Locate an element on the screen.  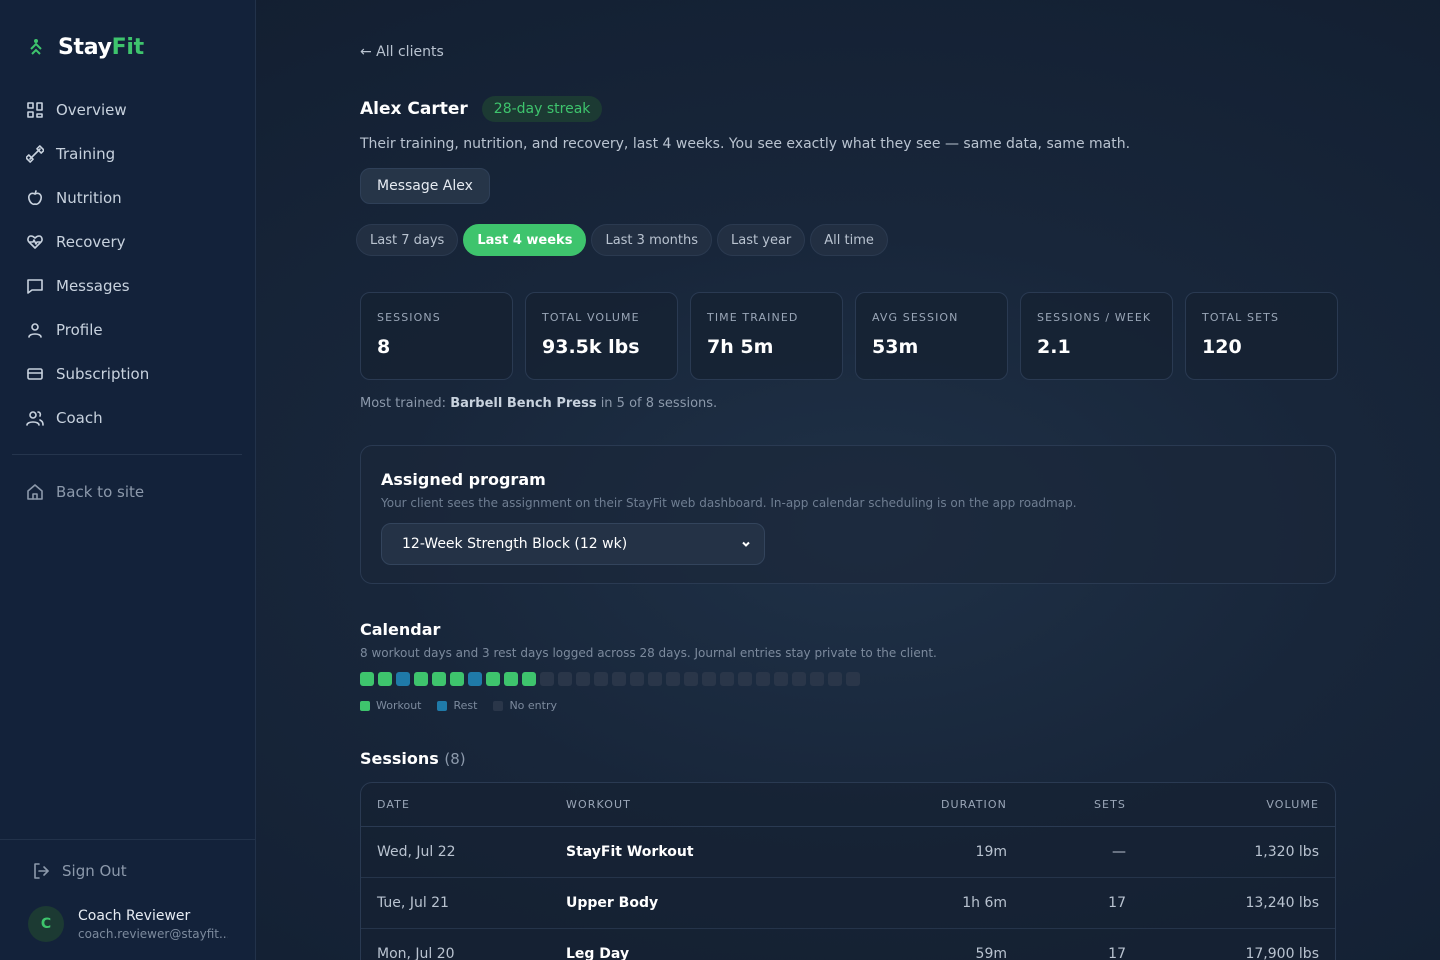
column-header-volume: VOLUME is located at coordinates (1222, 804).